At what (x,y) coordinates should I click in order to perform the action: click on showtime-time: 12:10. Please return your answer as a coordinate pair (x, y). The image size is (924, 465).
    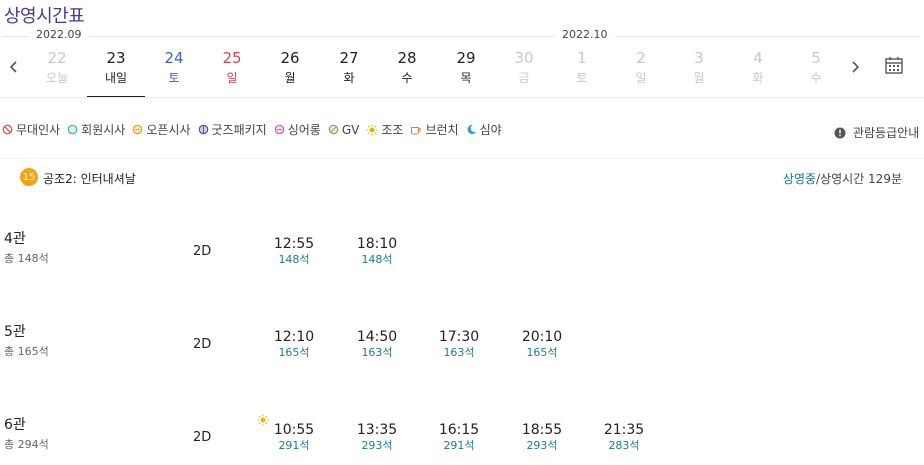
    Looking at the image, I should click on (294, 337).